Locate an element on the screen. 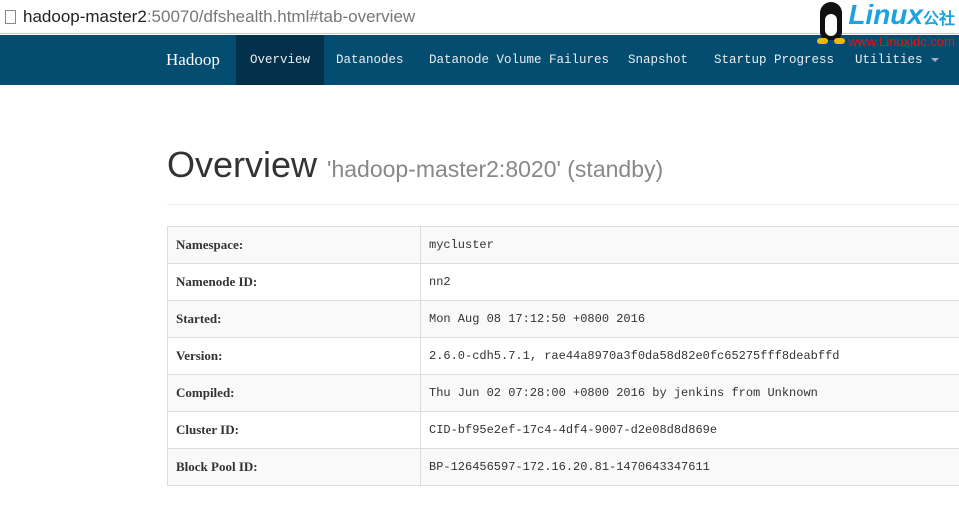  row-value: Mon Aug 08 17:12:50 +0800 2016 is located at coordinates (689, 319).